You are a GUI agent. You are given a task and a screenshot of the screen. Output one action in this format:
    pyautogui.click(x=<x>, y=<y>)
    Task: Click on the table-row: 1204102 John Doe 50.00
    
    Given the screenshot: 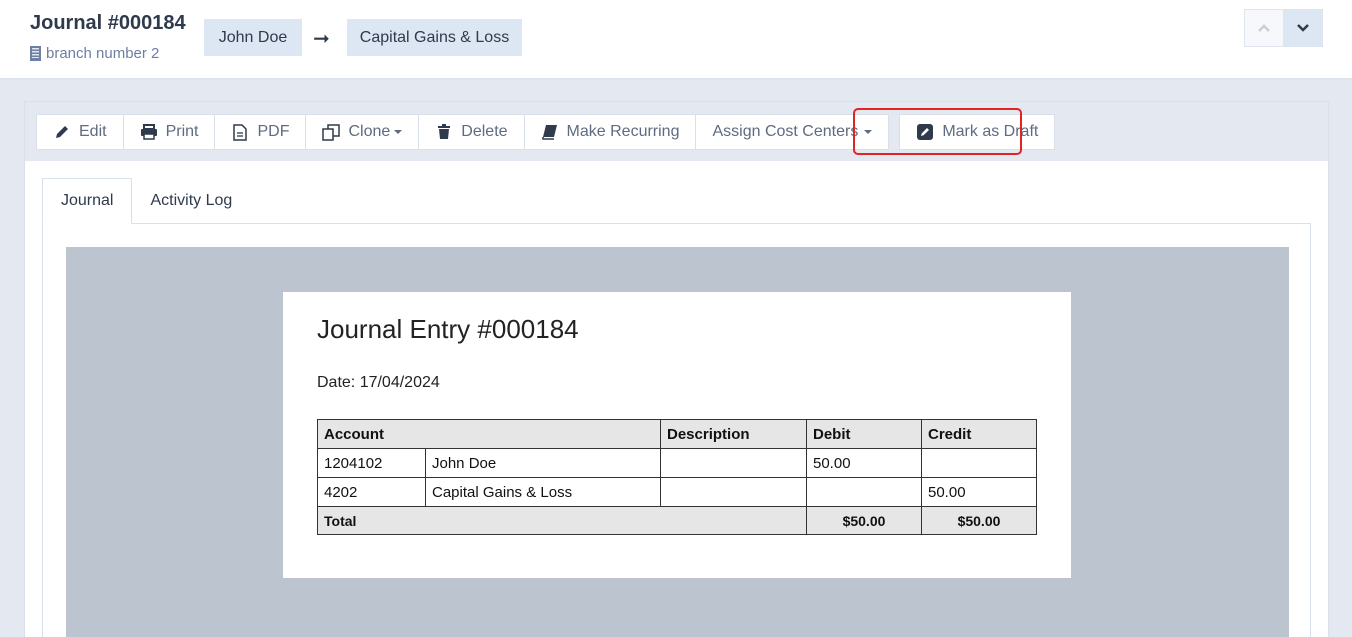 What is the action you would take?
    pyautogui.click(x=677, y=463)
    